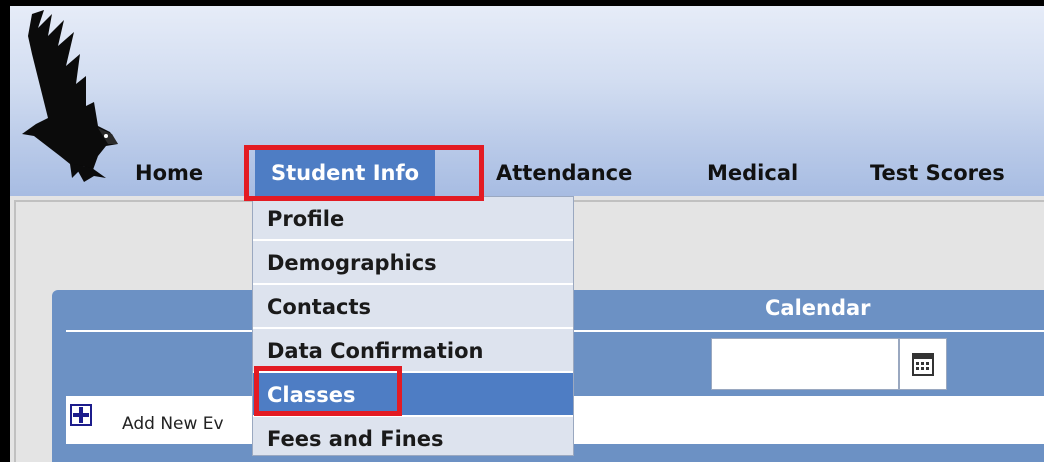 The width and height of the screenshot is (1044, 462). What do you see at coordinates (752, 173) in the screenshot?
I see `nav-medical: Medical` at bounding box center [752, 173].